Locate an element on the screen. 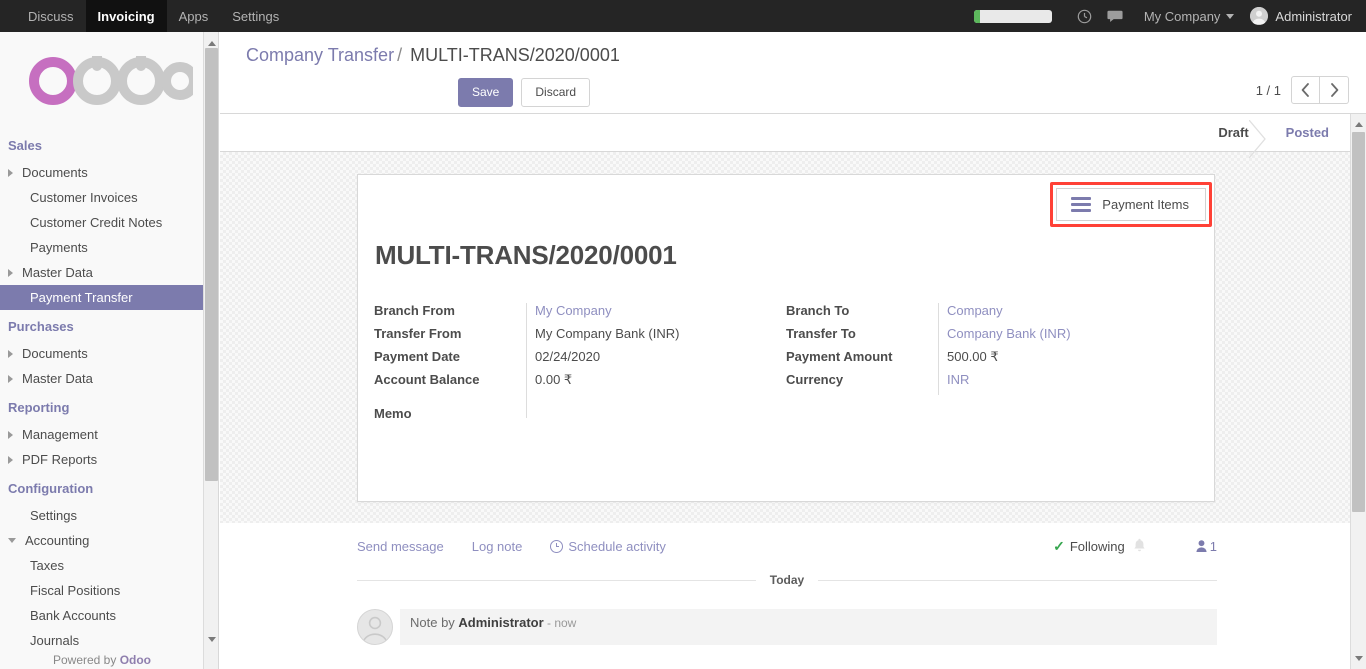 The height and width of the screenshot is (669, 1366). chevron-down-icon is located at coordinates (12, 540).